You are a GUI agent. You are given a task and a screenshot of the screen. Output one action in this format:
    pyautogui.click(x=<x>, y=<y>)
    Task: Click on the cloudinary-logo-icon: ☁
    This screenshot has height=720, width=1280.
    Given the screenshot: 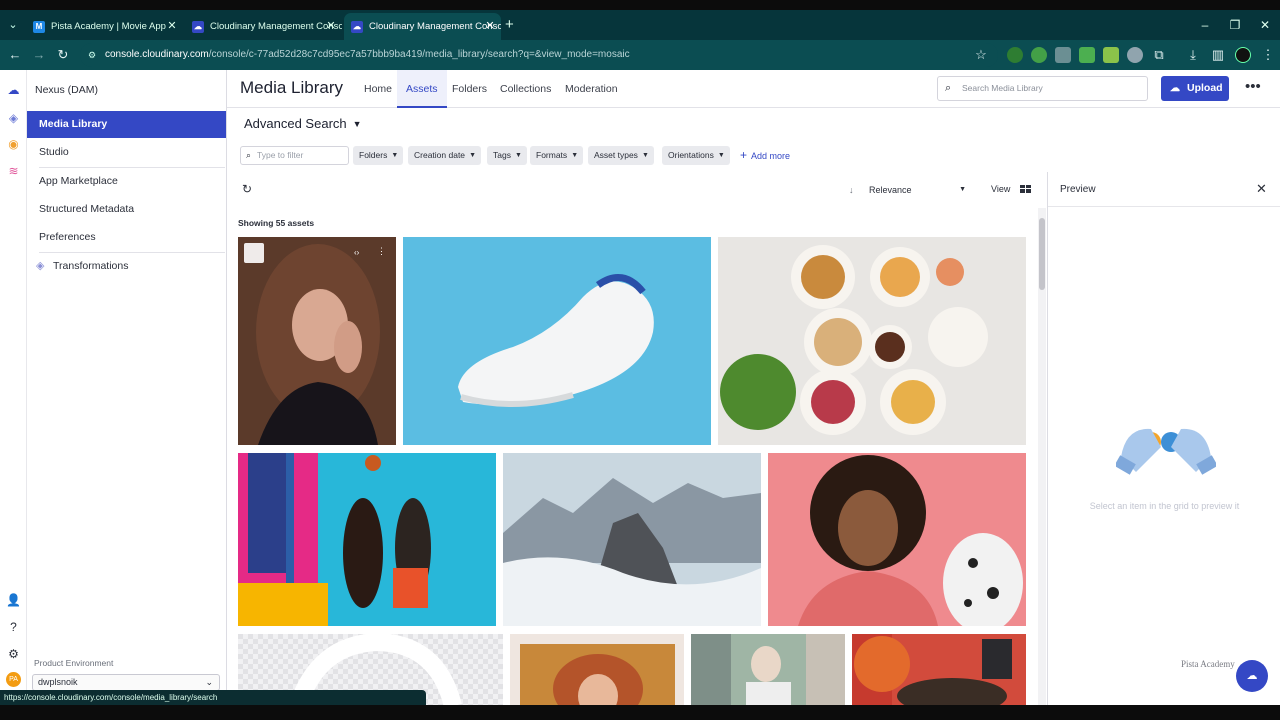 What is the action you would take?
    pyautogui.click(x=13, y=90)
    